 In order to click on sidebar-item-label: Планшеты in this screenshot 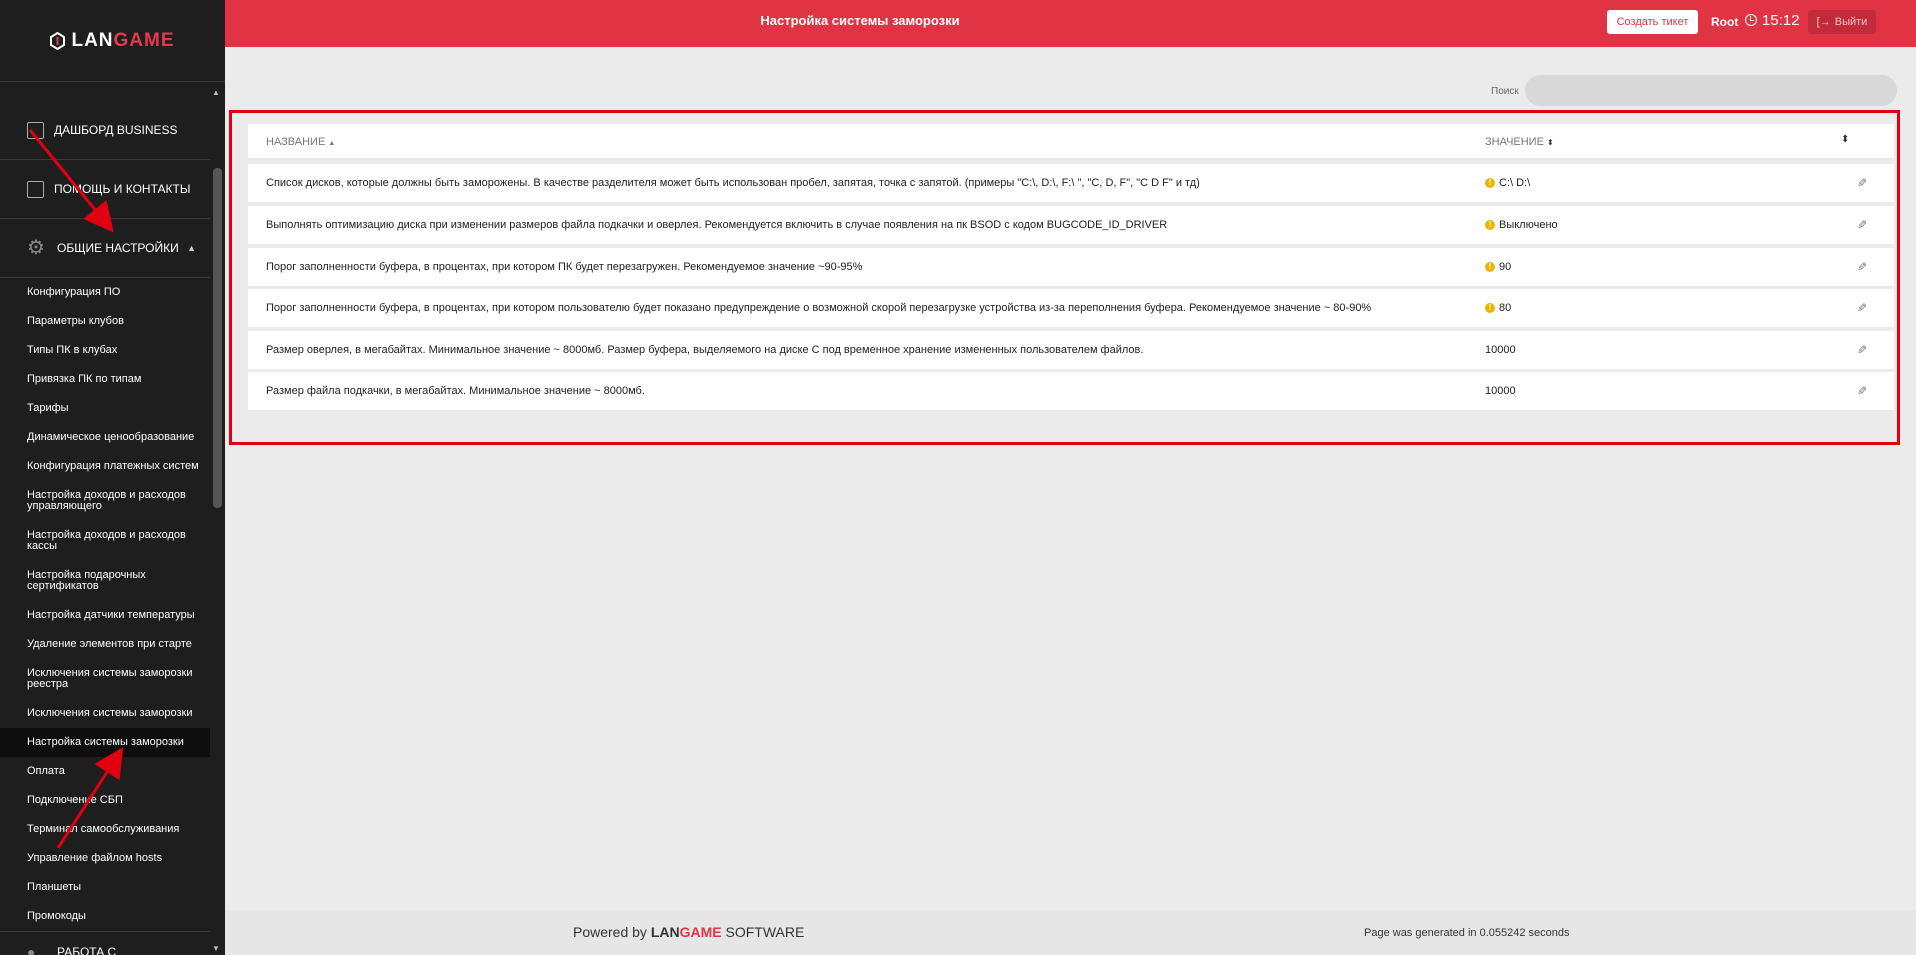, I will do `click(54, 887)`.